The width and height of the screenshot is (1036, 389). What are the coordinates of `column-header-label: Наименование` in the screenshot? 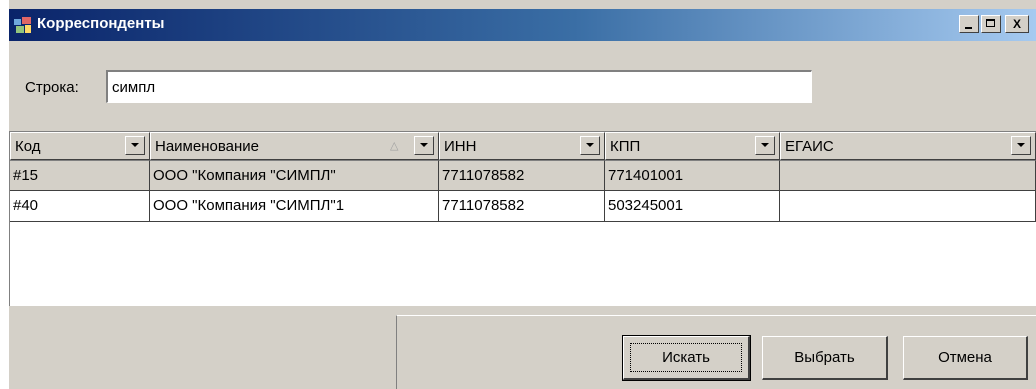 It's located at (207, 146).